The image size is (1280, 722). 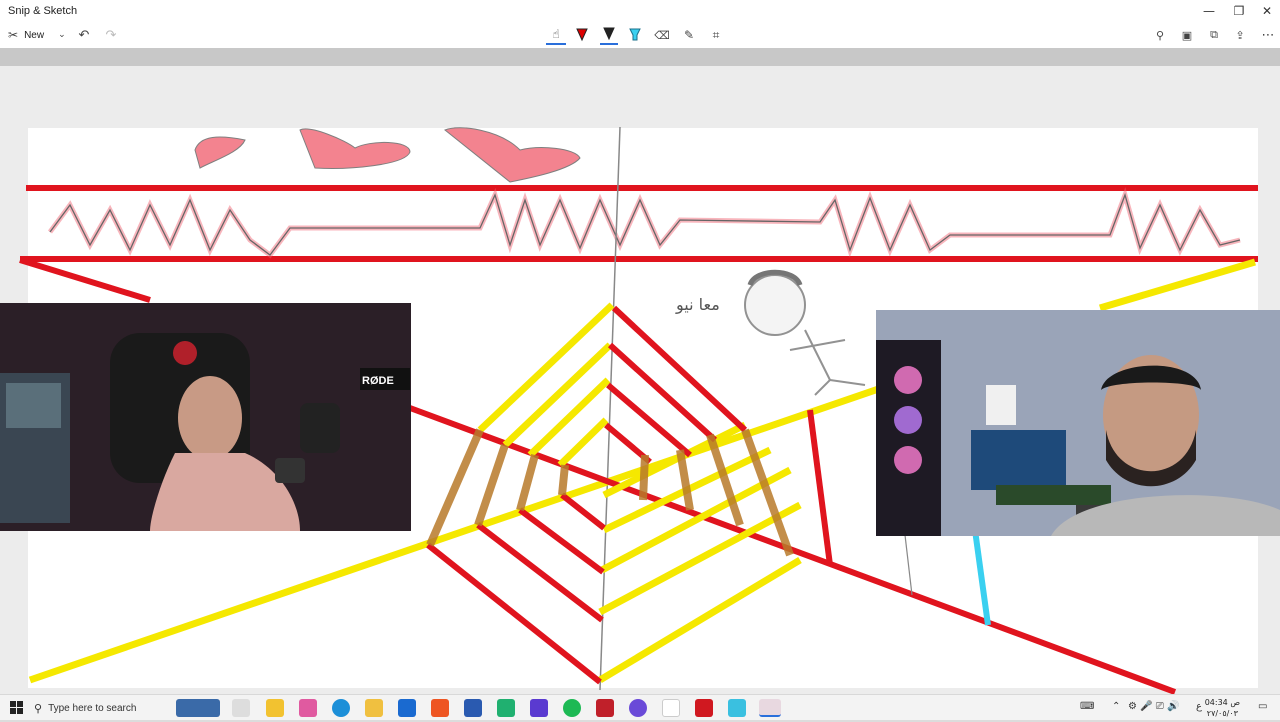 I want to click on red-diagonal-left, so click(x=85, y=280).